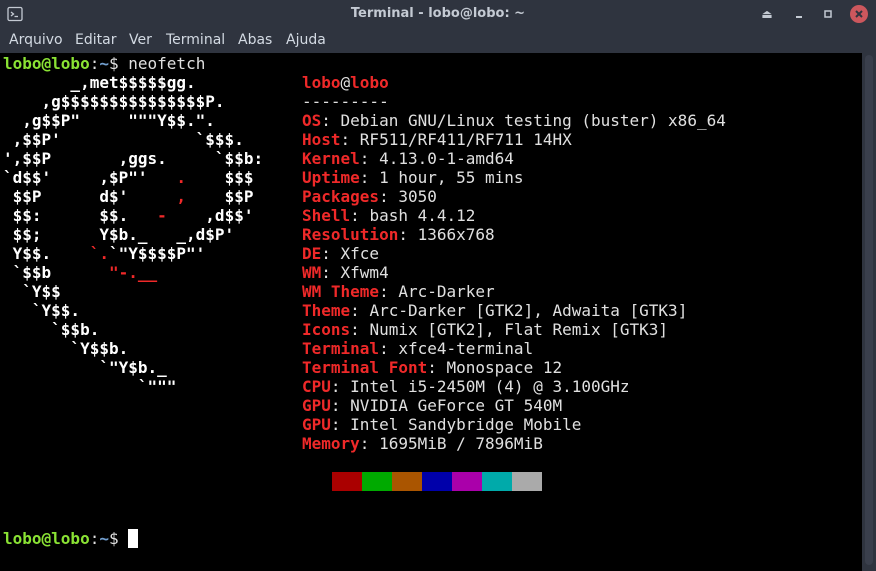 This screenshot has height=571, width=876. I want to click on prompt-sigil: $, so click(113, 63).